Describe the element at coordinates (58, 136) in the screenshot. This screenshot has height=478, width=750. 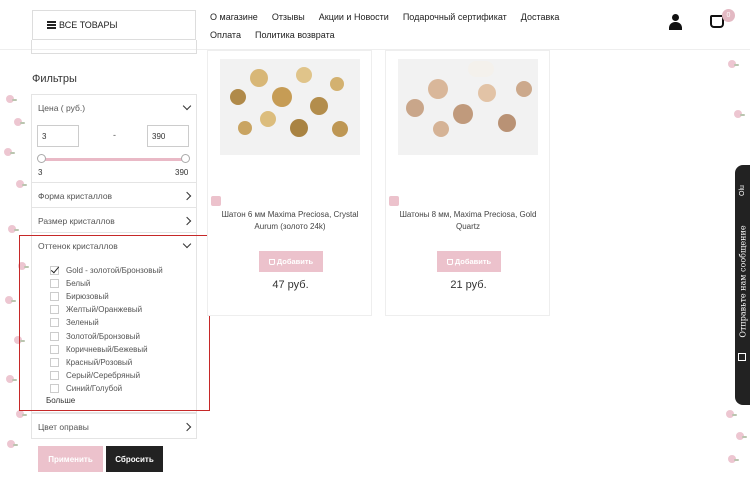
I see `price-min-input: 3` at that location.